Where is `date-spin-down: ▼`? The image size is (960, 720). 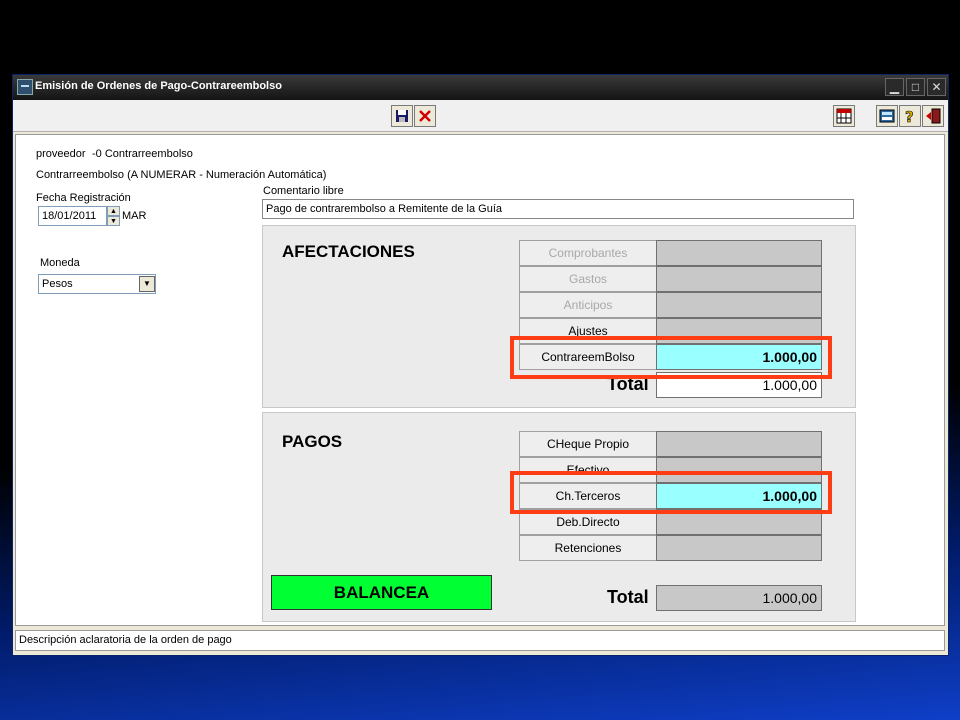
date-spin-down: ▼ is located at coordinates (113, 221).